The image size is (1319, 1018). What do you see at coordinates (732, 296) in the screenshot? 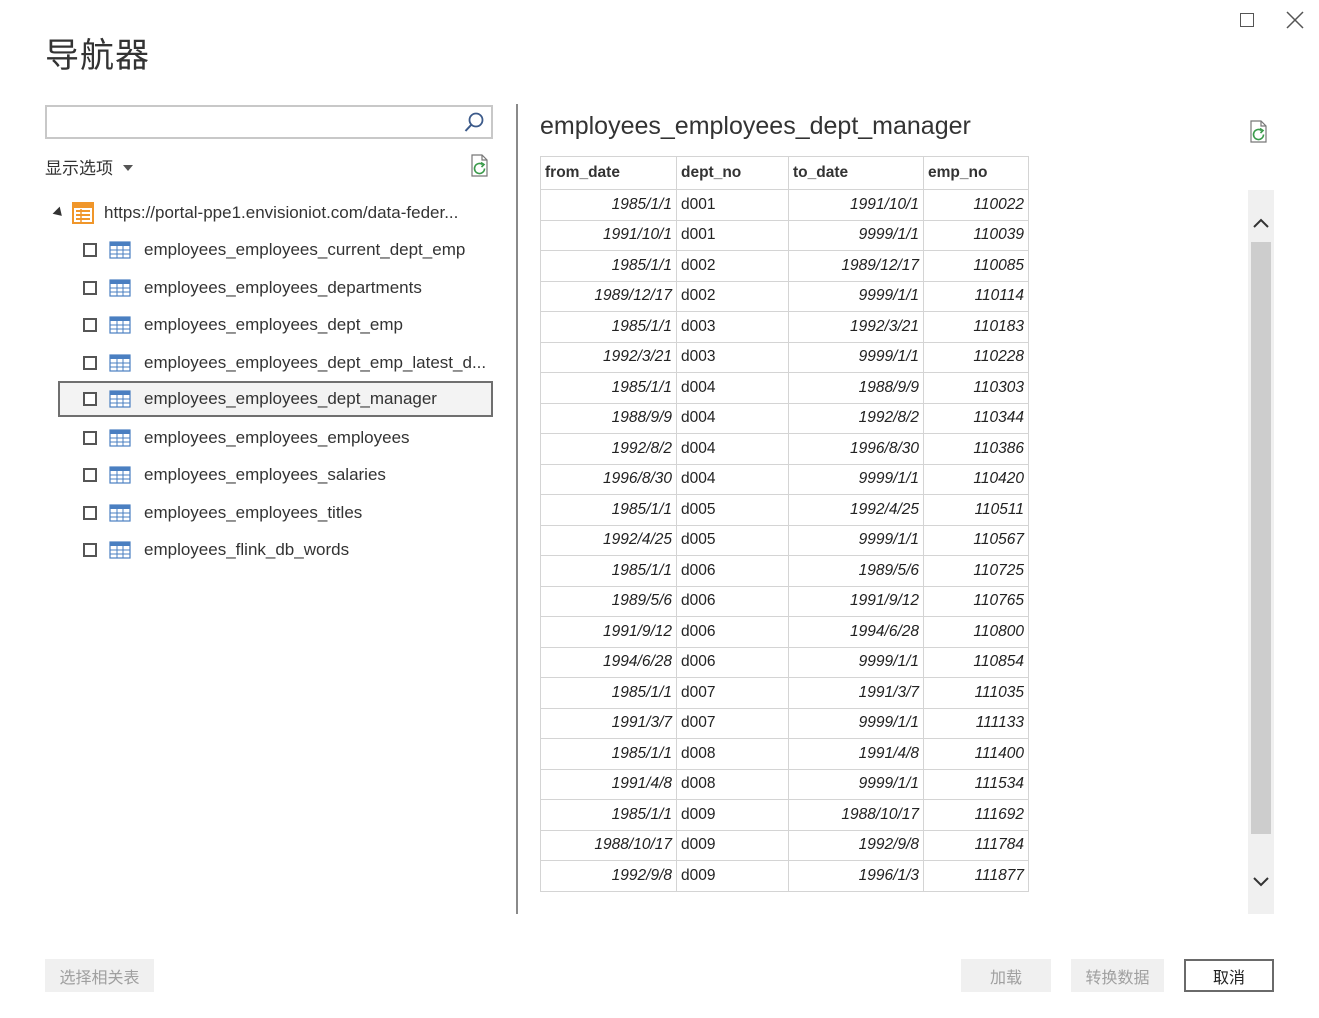
I see `table-cell: d002` at bounding box center [732, 296].